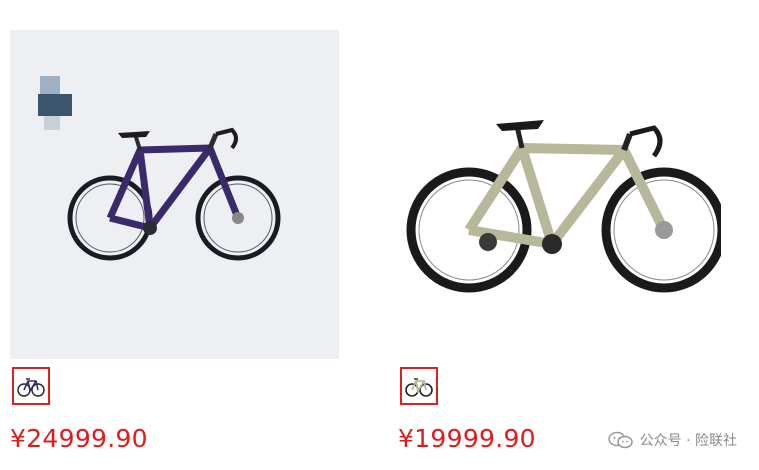  I want to click on watermark: 公众号 · 险联社, so click(672, 440).